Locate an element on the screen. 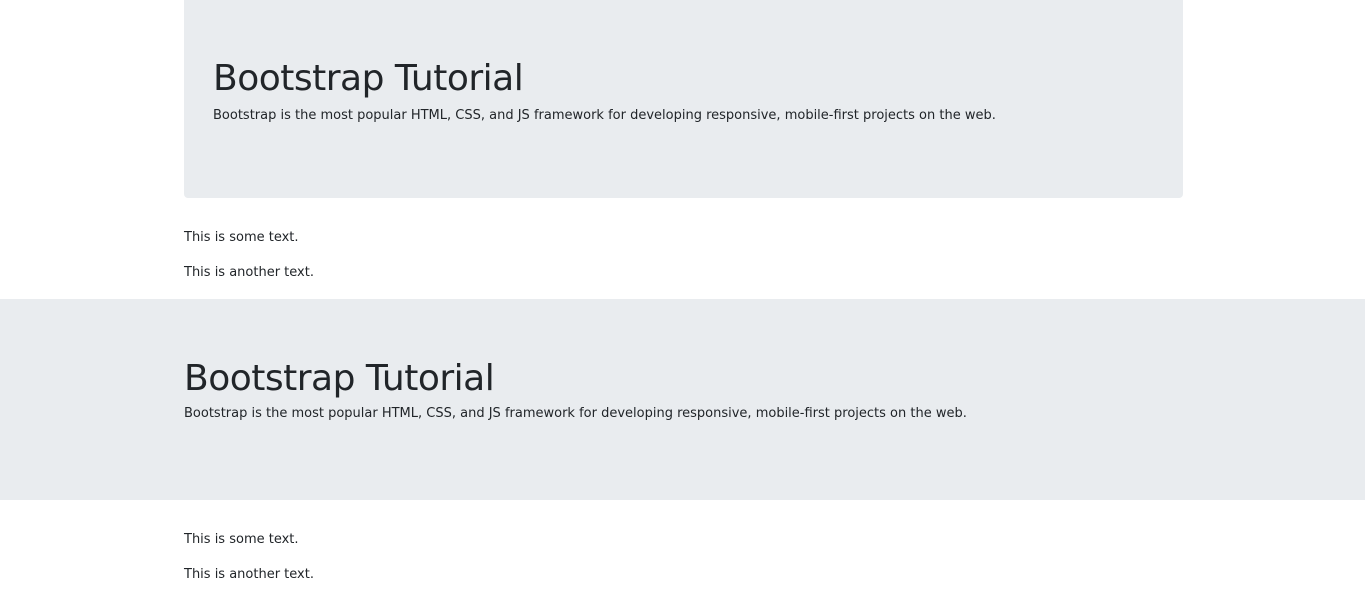 The image size is (1365, 589). paragraph-some-text-2: This is some text. is located at coordinates (241, 539).